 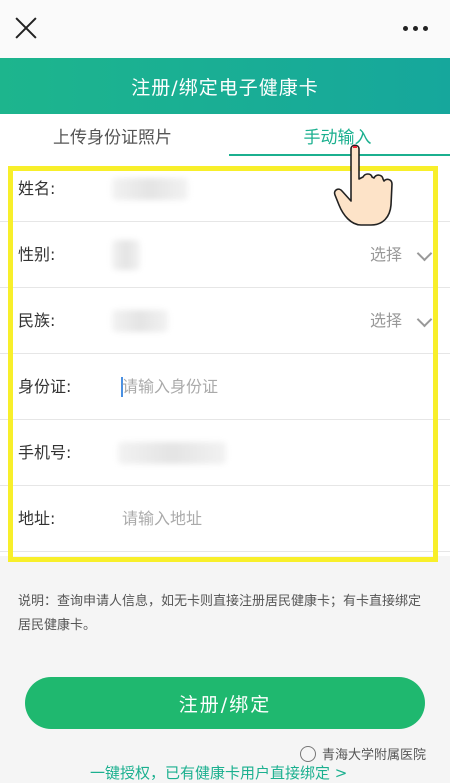 What do you see at coordinates (162, 519) in the screenshot?
I see `address-input: 请输入地址` at bounding box center [162, 519].